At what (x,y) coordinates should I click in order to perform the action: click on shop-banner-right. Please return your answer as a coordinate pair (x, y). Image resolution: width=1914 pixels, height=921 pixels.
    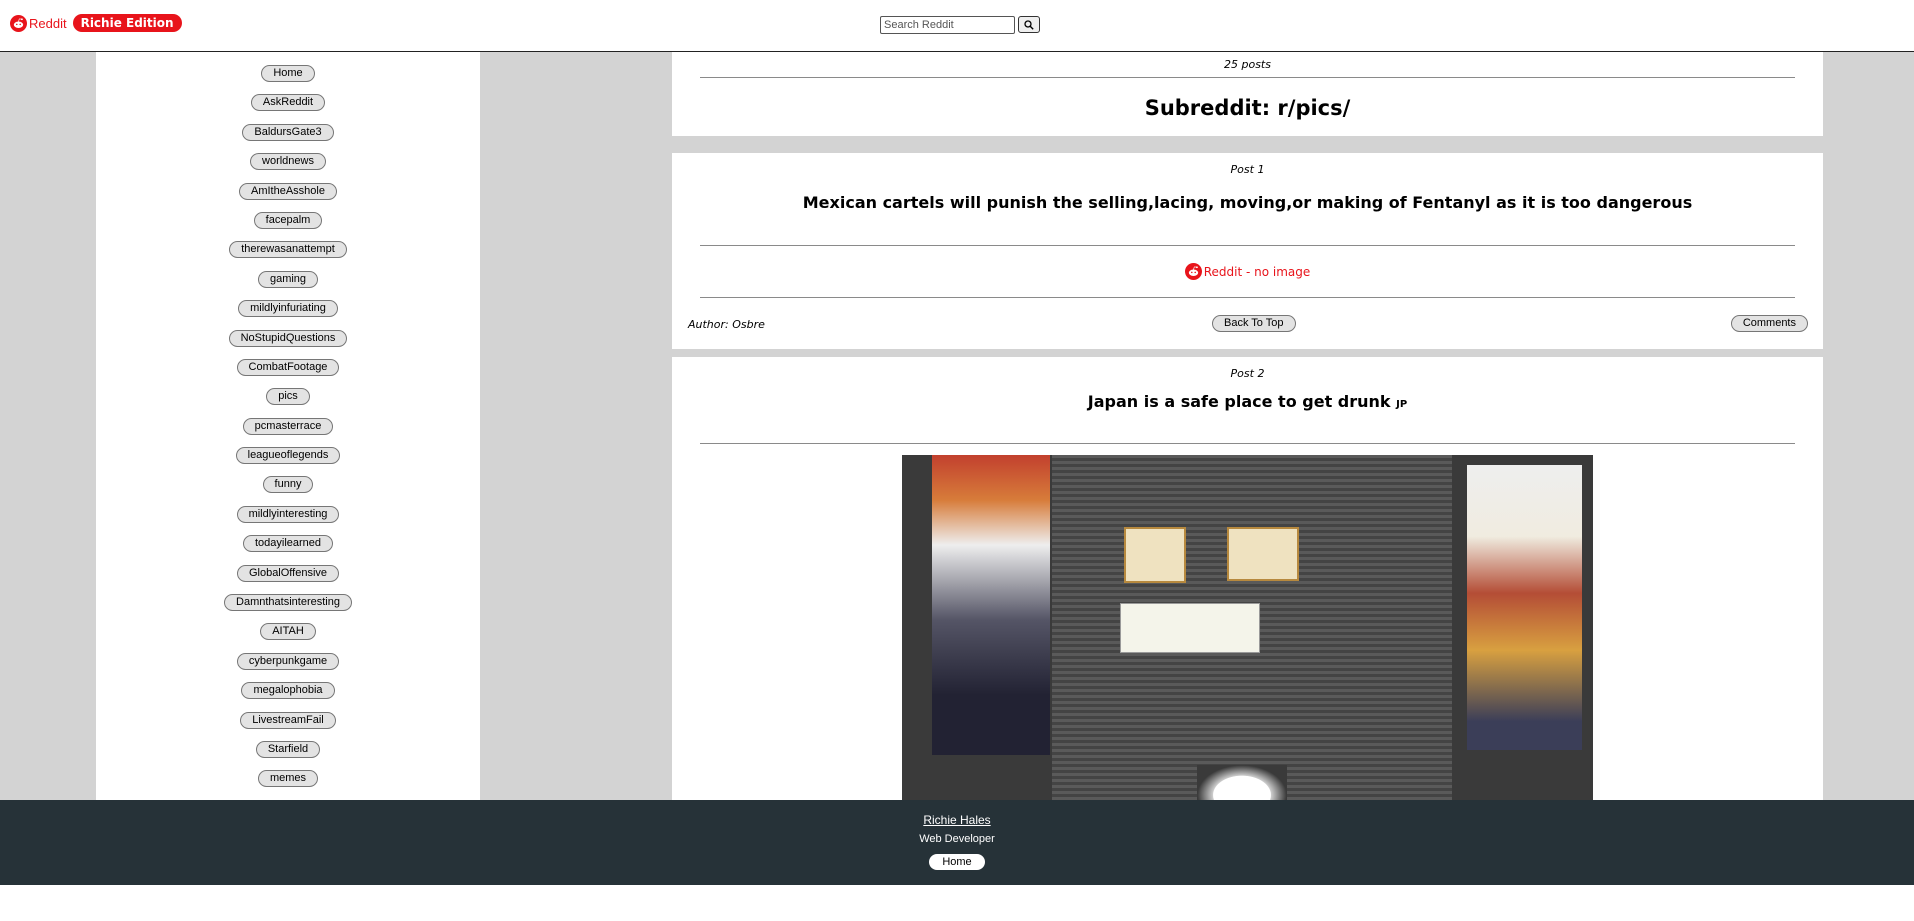
    Looking at the image, I should click on (1524, 607).